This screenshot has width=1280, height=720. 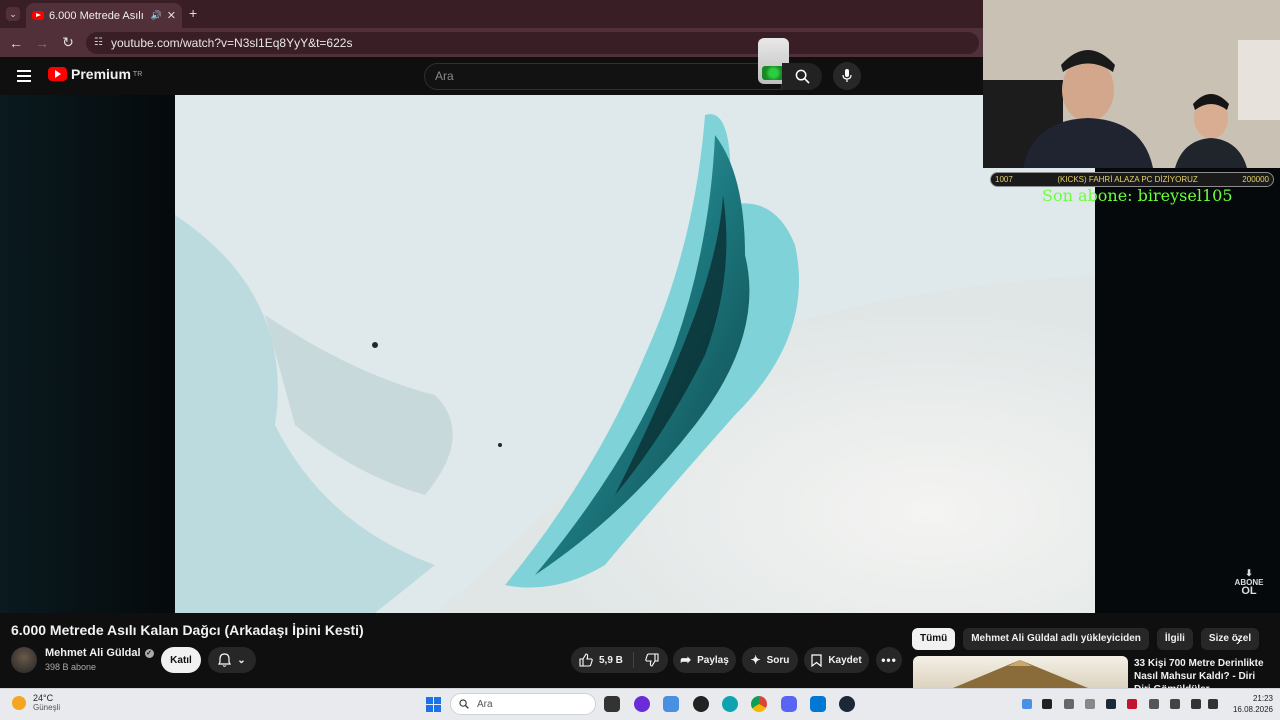 I want to click on weather-widget: 24°C Güneşli, so click(x=36, y=703).